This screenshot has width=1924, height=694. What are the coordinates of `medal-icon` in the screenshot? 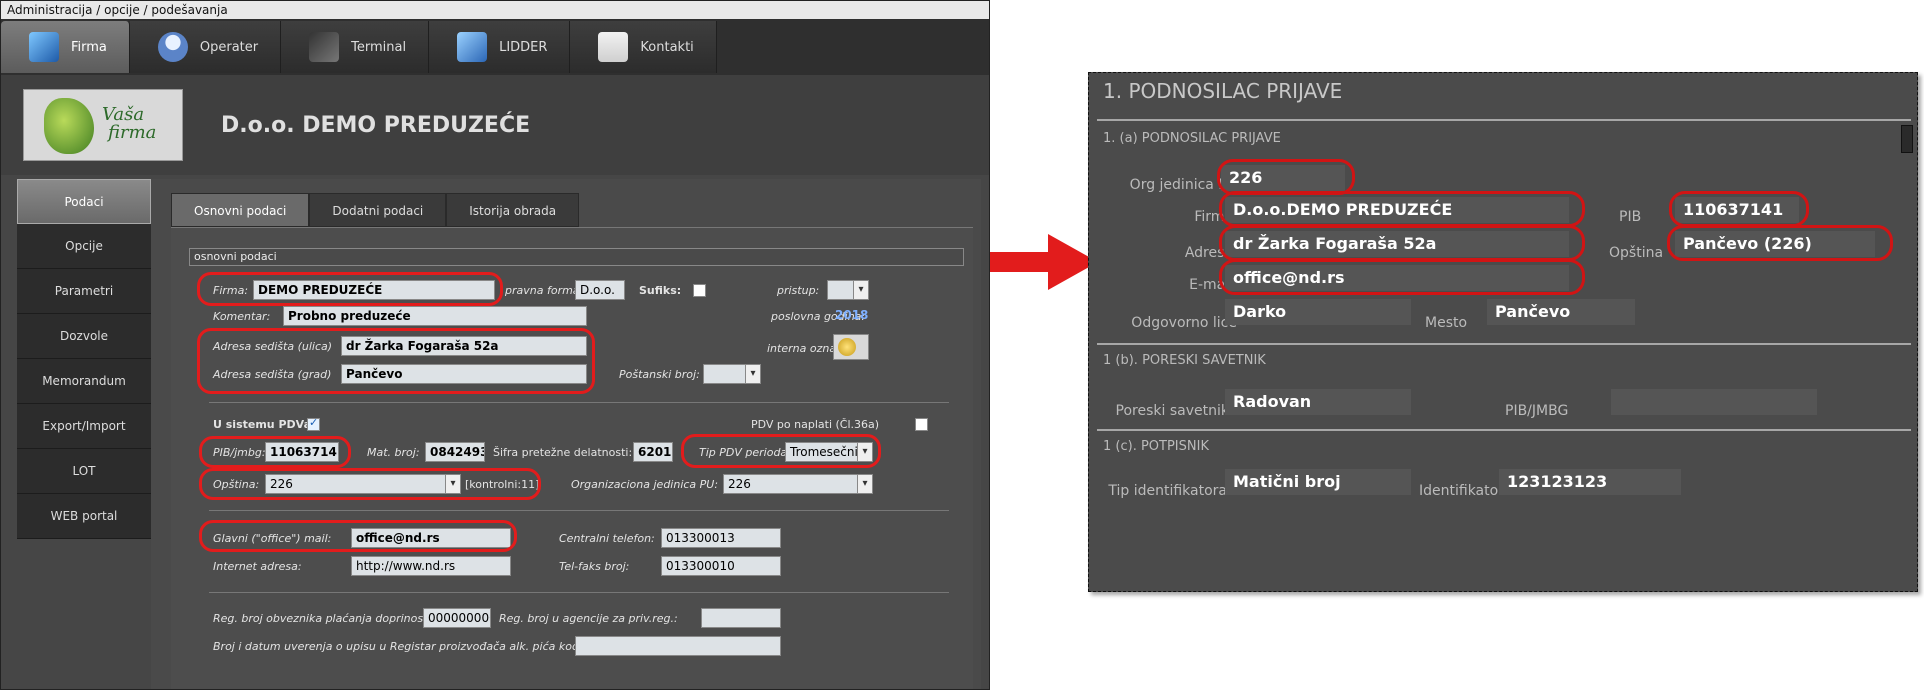 It's located at (847, 347).